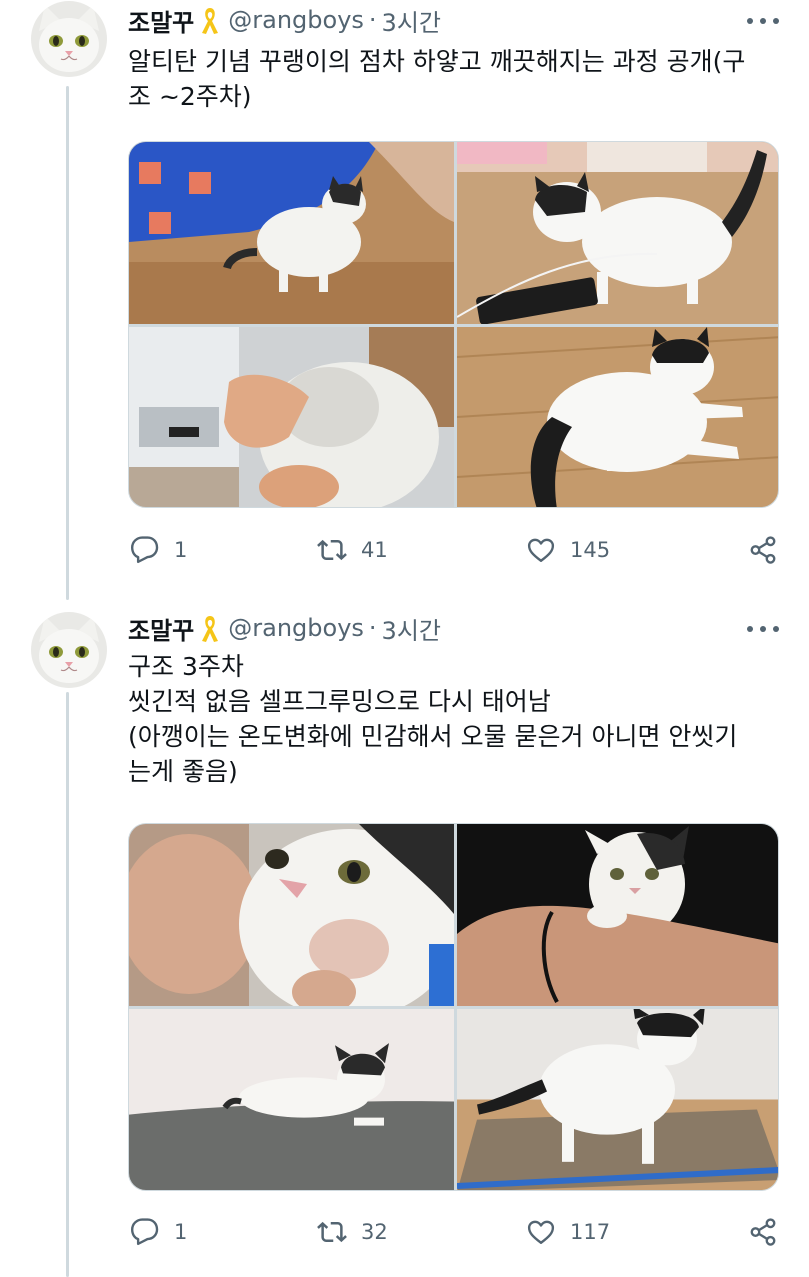 The width and height of the screenshot is (809, 1277). What do you see at coordinates (453, 79) in the screenshot?
I see `tweet-text: 알티탄 기념 꾸랭이의 점차 하얗고 깨끗해지는 과정 공개(구 조 ~2주차)` at bounding box center [453, 79].